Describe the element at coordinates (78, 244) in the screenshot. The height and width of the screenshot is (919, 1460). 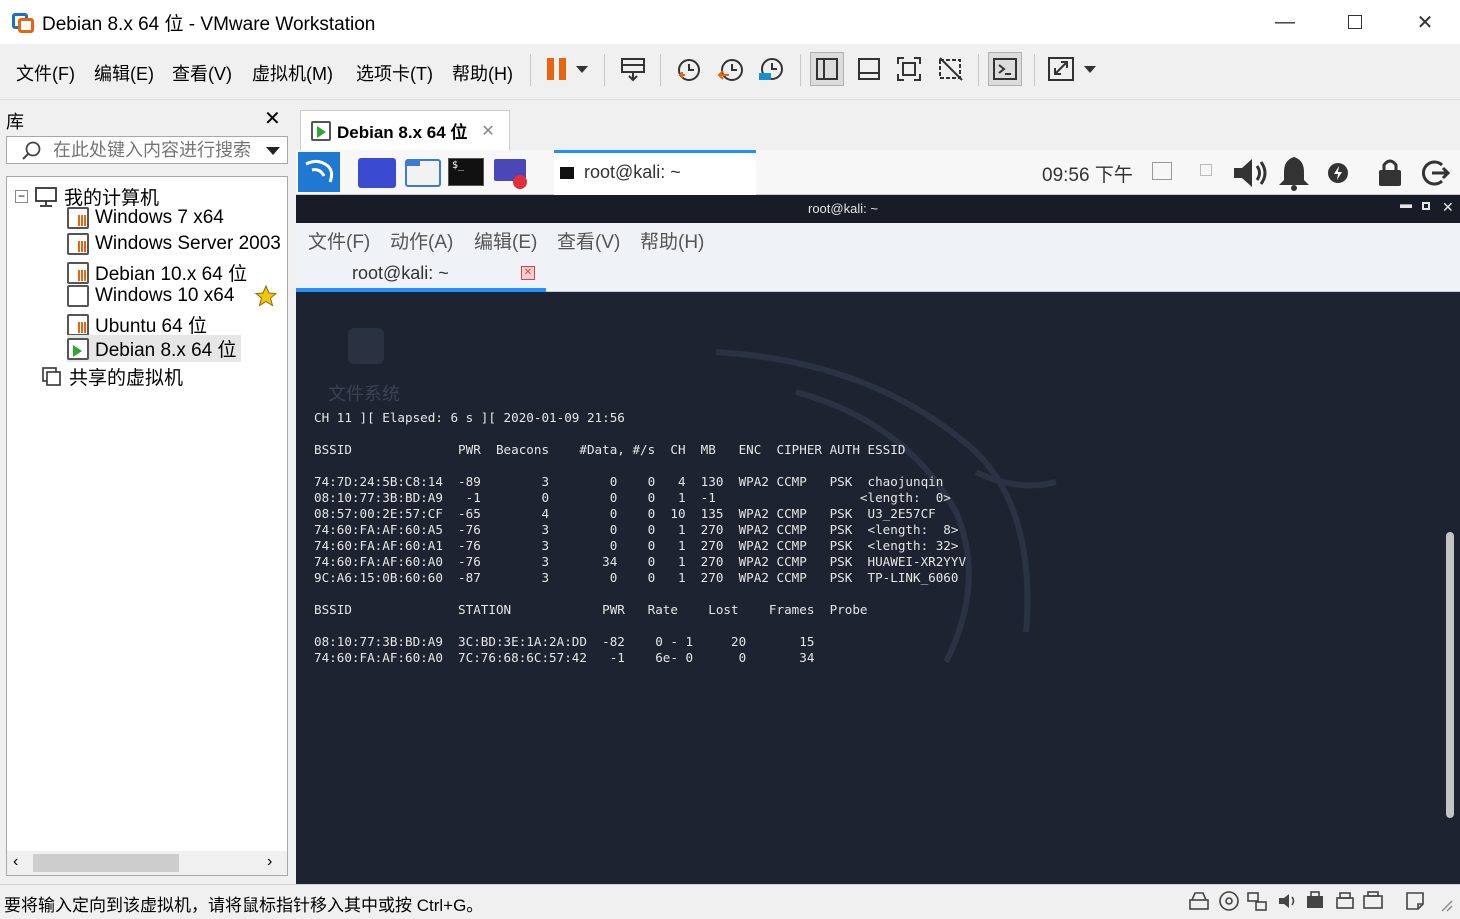
I see `vm-suspended-icon` at that location.